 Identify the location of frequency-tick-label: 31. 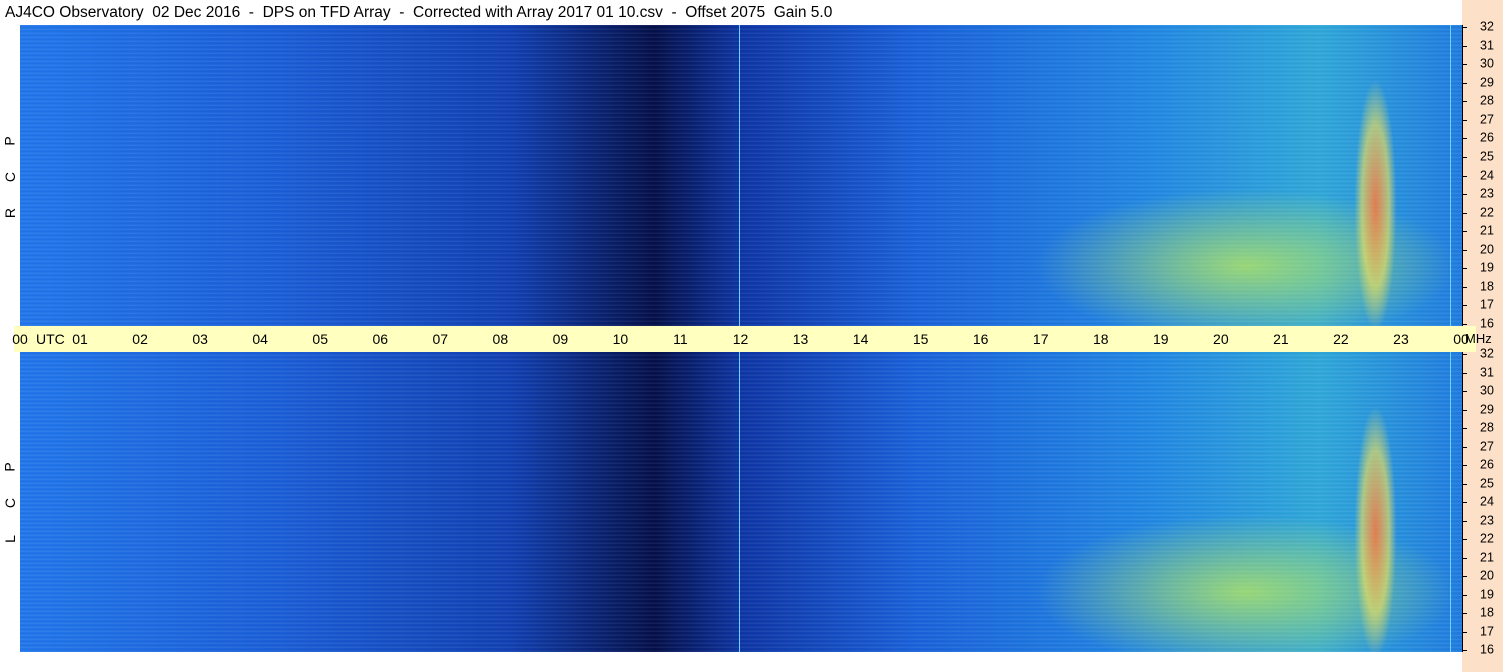
(1487, 45).